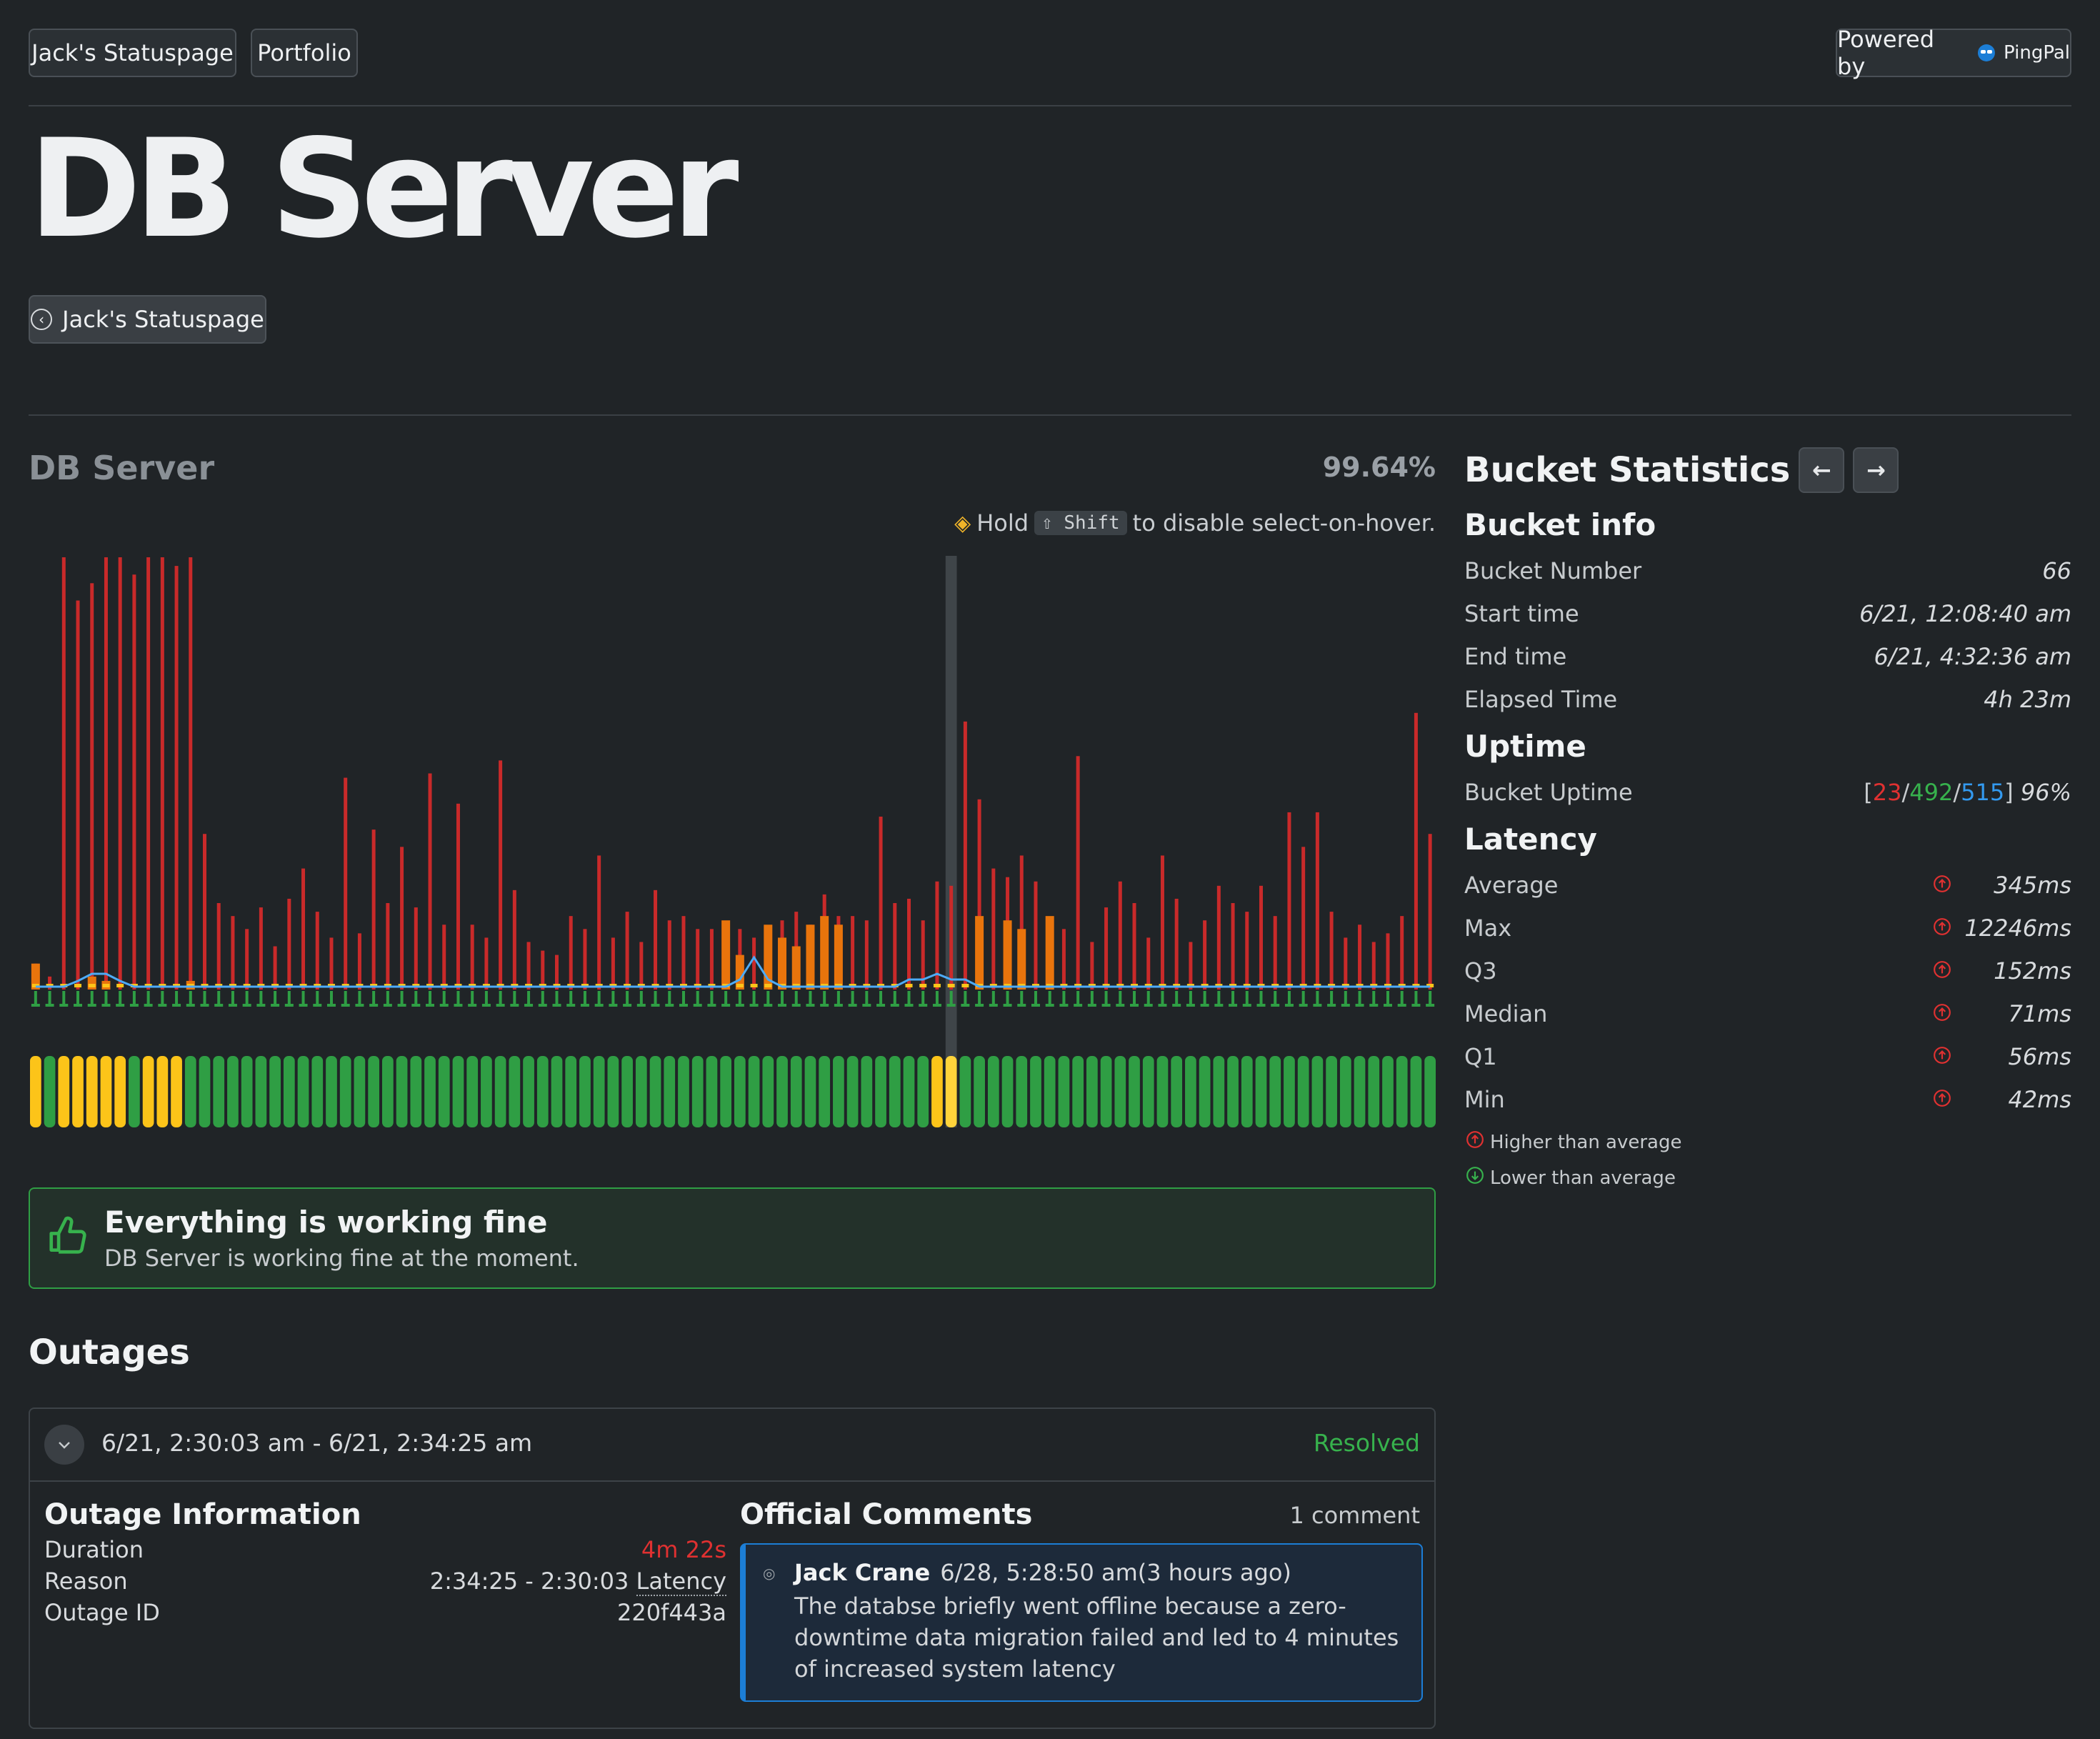 The width and height of the screenshot is (2100, 1739). Describe the element at coordinates (1525, 746) in the screenshot. I see `uptime-title: Uptime` at that location.